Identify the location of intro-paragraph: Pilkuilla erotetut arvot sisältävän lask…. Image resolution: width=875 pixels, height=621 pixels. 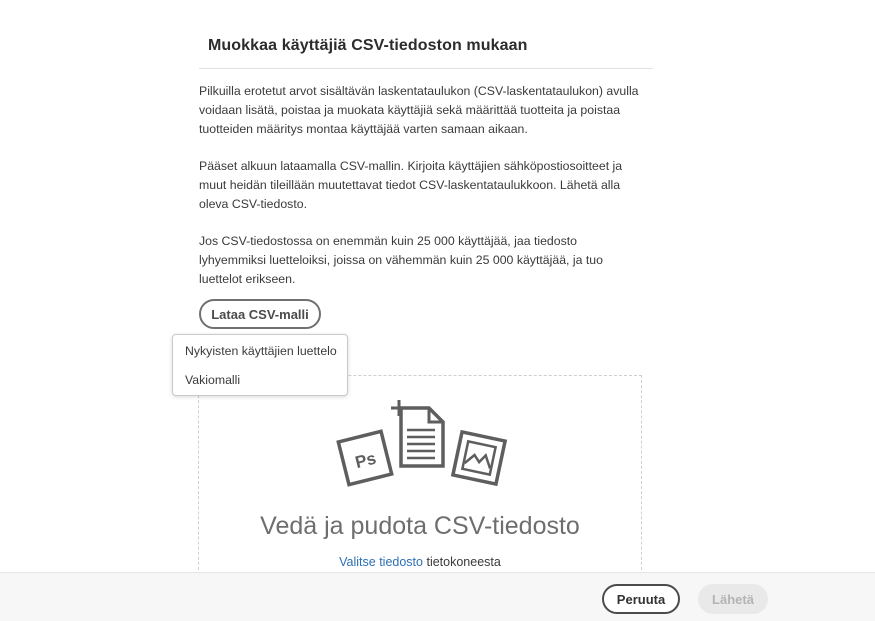
(419, 110).